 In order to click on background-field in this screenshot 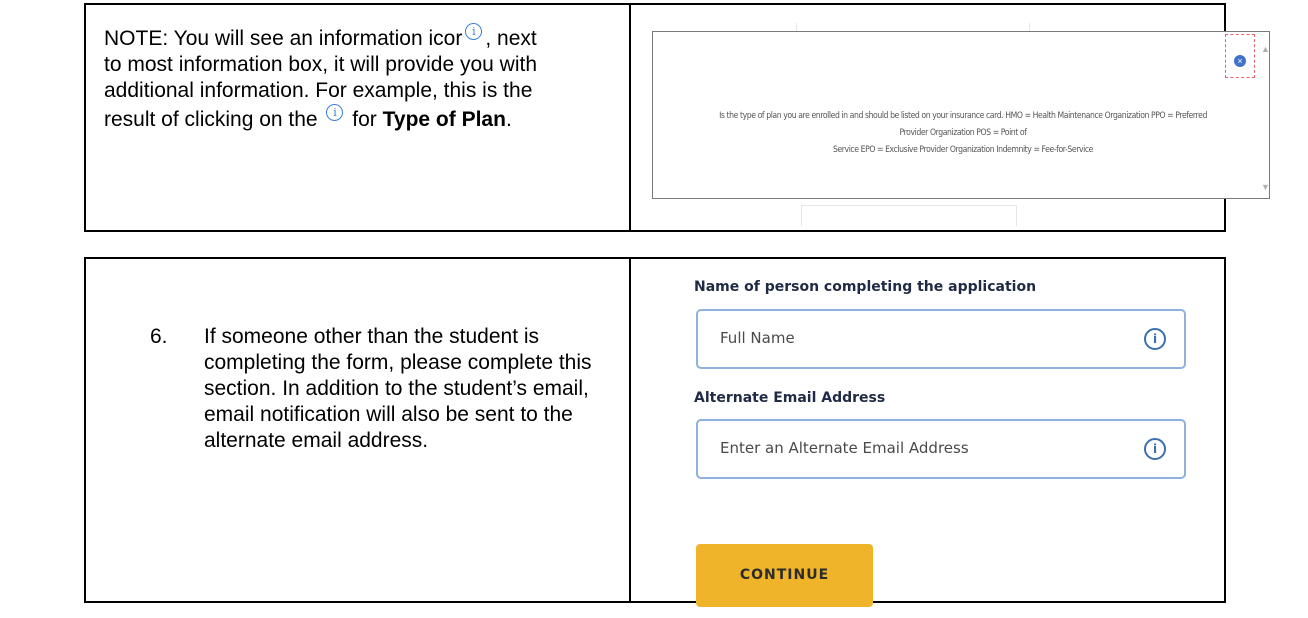, I will do `click(909, 215)`.